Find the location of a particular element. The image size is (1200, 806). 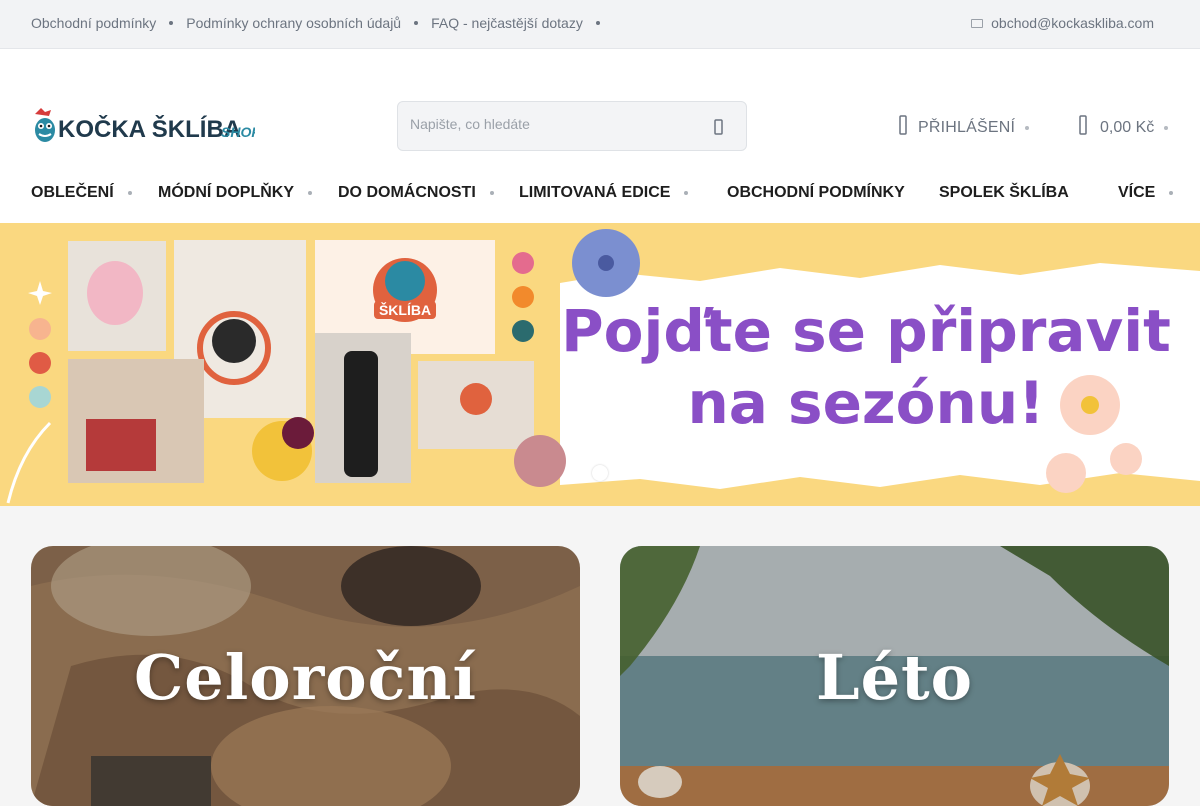

nav-item-club: SPOLEK ŠKLÍBA is located at coordinates (1004, 193).